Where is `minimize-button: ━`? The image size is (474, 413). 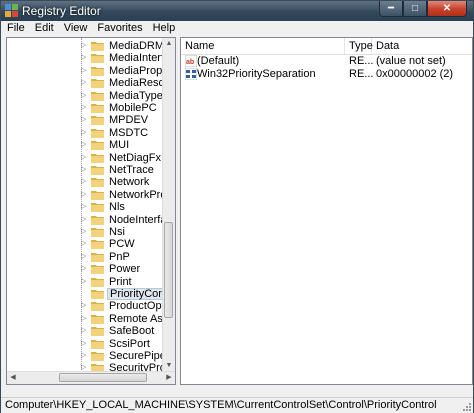 minimize-button: ━ is located at coordinates (391, 9).